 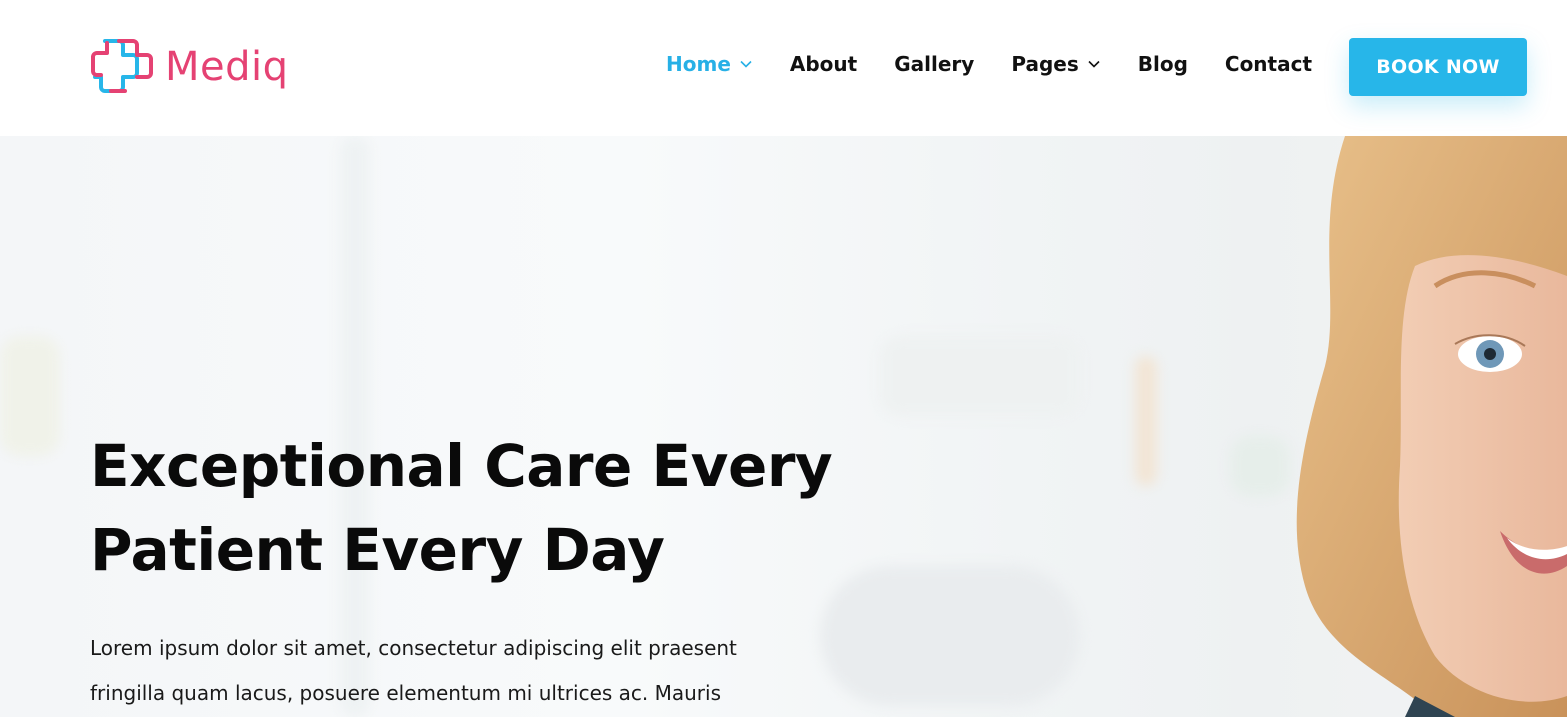 What do you see at coordinates (1007, 64) in the screenshot?
I see `main-nav: Home About Gallery Pages Blog Contact` at bounding box center [1007, 64].